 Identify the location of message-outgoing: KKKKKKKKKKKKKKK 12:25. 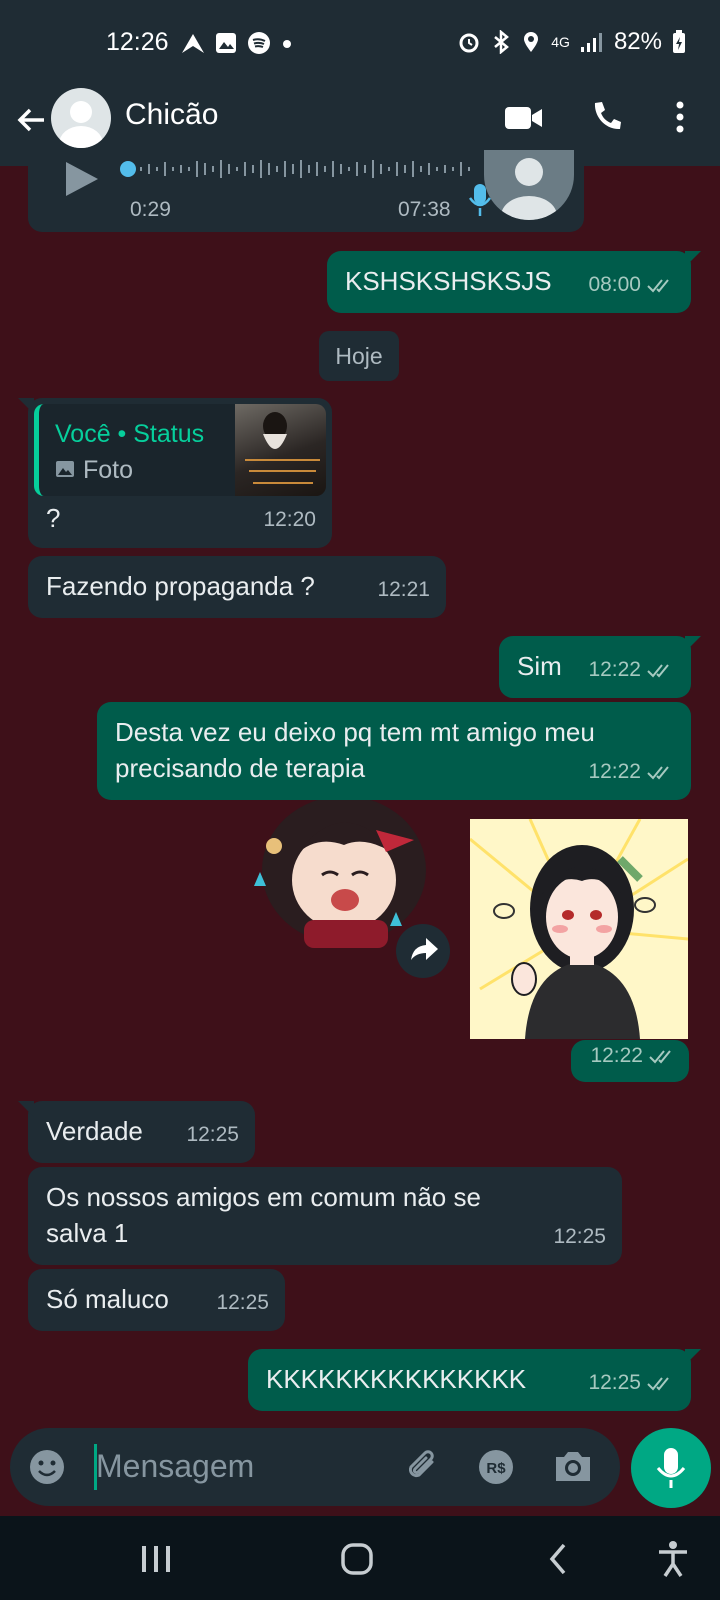
(474, 1380).